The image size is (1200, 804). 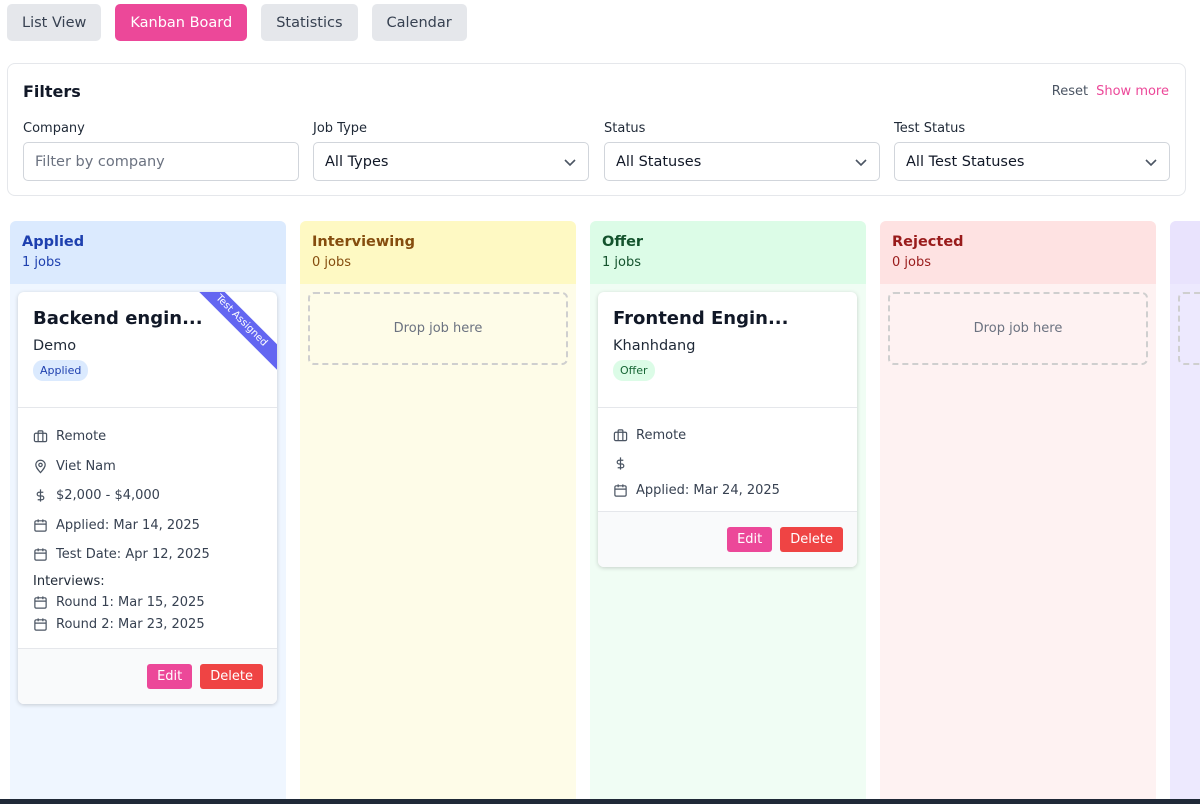 I want to click on column-title: Applied, so click(x=53, y=242).